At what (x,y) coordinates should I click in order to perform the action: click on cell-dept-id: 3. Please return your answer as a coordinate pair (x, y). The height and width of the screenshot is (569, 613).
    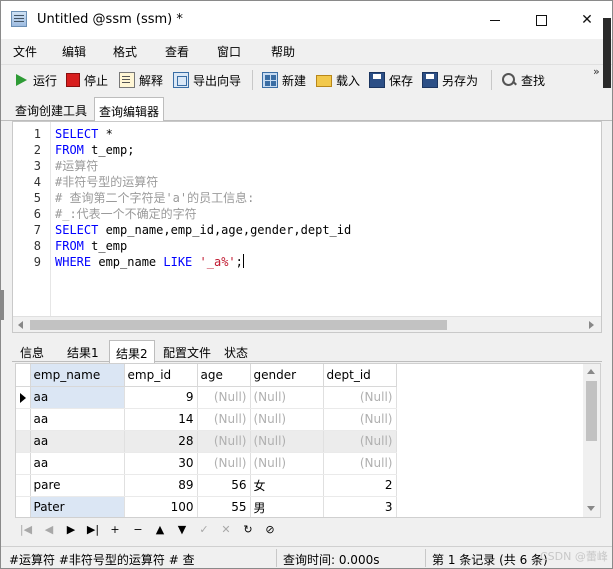
    Looking at the image, I should click on (360, 506).